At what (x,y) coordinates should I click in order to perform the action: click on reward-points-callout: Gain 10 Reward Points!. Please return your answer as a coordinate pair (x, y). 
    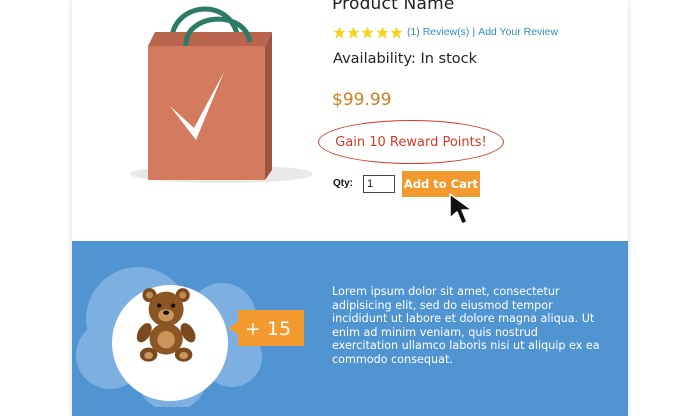
    Looking at the image, I should click on (411, 142).